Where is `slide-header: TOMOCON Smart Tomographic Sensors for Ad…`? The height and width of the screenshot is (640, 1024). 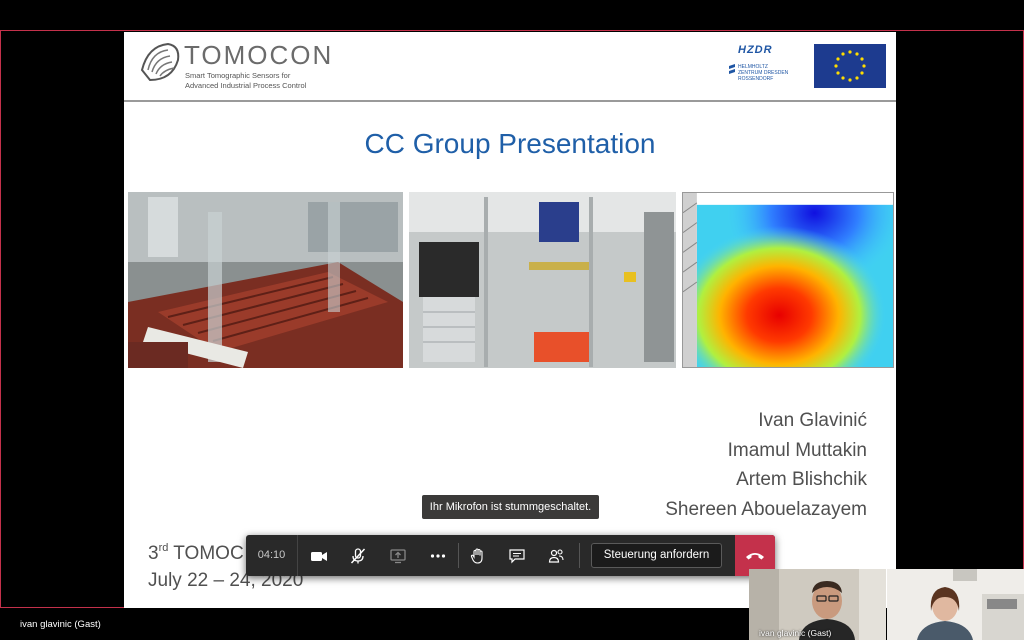 slide-header: TOMOCON Smart Tomographic Sensors for Ad… is located at coordinates (510, 67).